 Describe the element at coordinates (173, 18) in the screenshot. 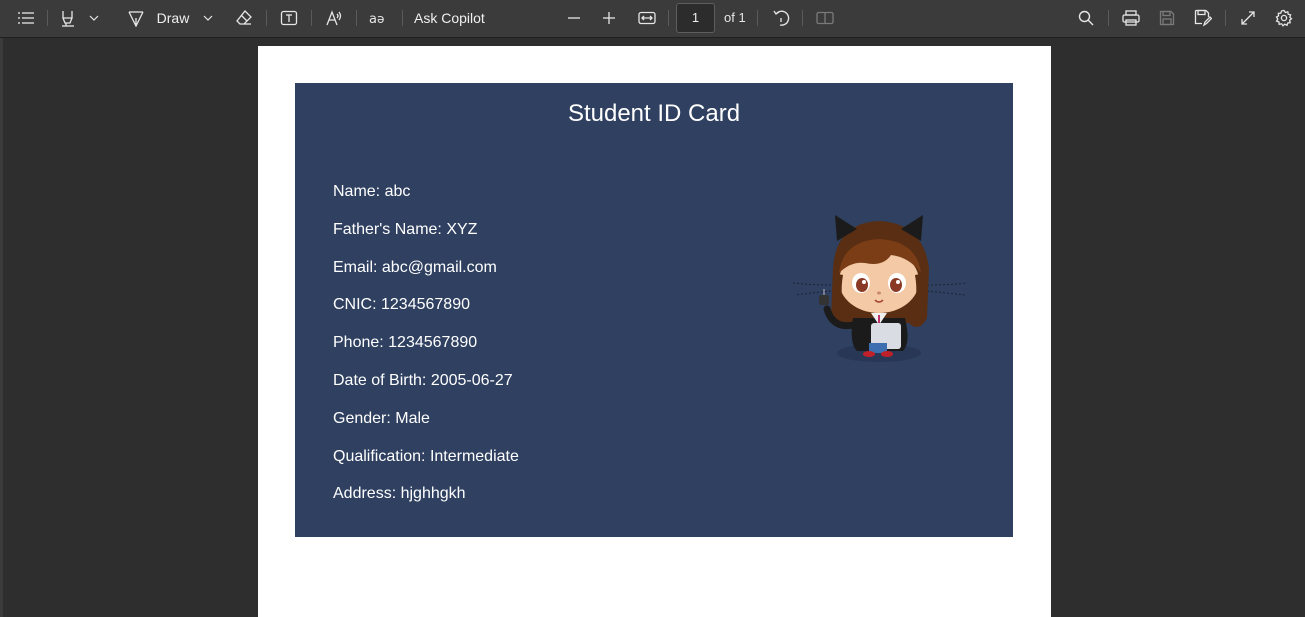

I see `draw-button: Draw` at that location.